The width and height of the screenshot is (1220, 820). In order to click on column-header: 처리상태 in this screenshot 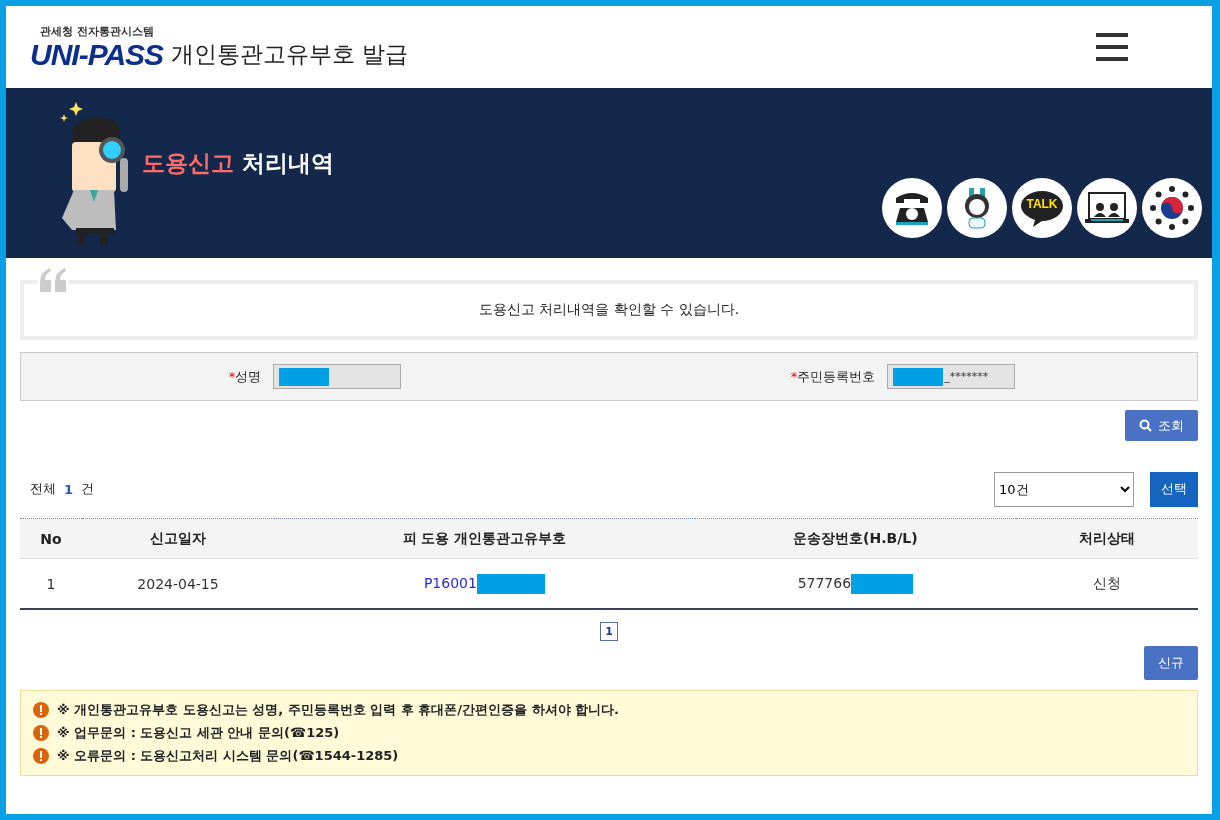, I will do `click(1107, 537)`.